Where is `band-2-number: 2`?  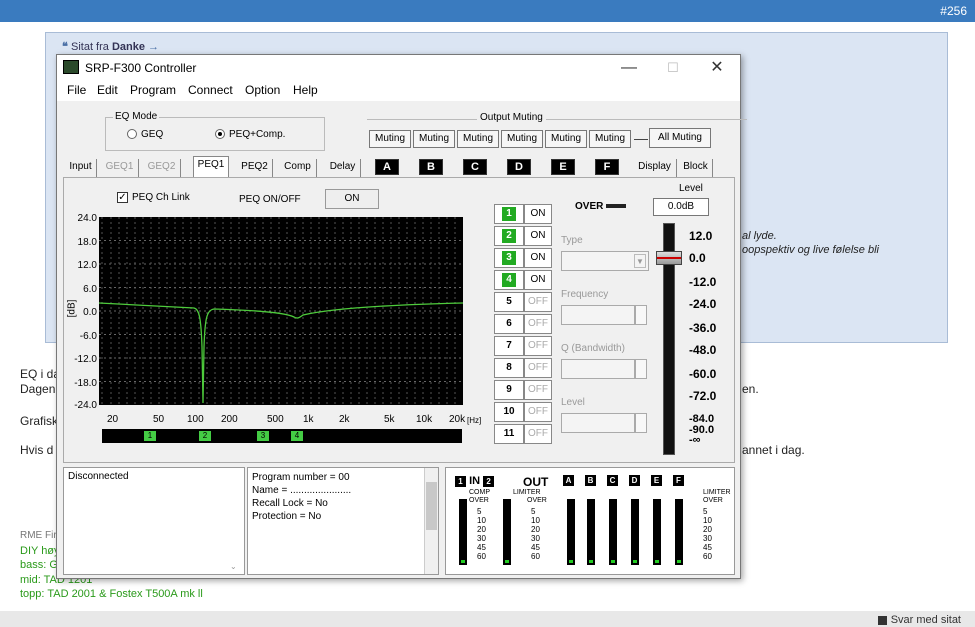 band-2-number: 2 is located at coordinates (509, 236).